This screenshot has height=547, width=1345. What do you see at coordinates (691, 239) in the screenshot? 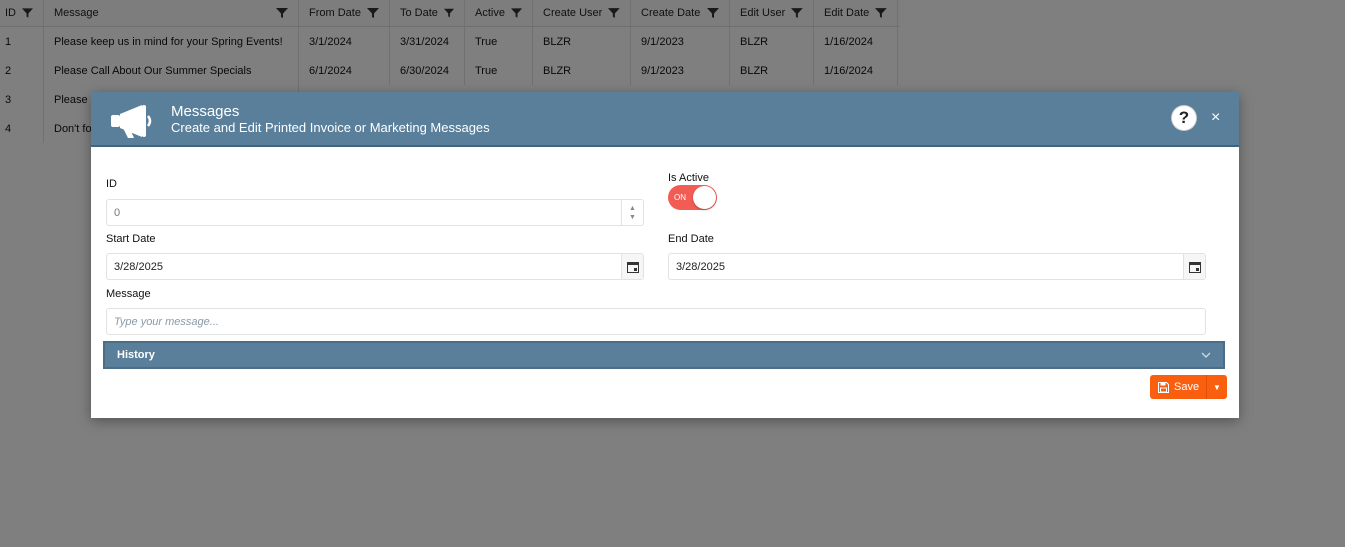
I see `end-date-label: End Date` at bounding box center [691, 239].